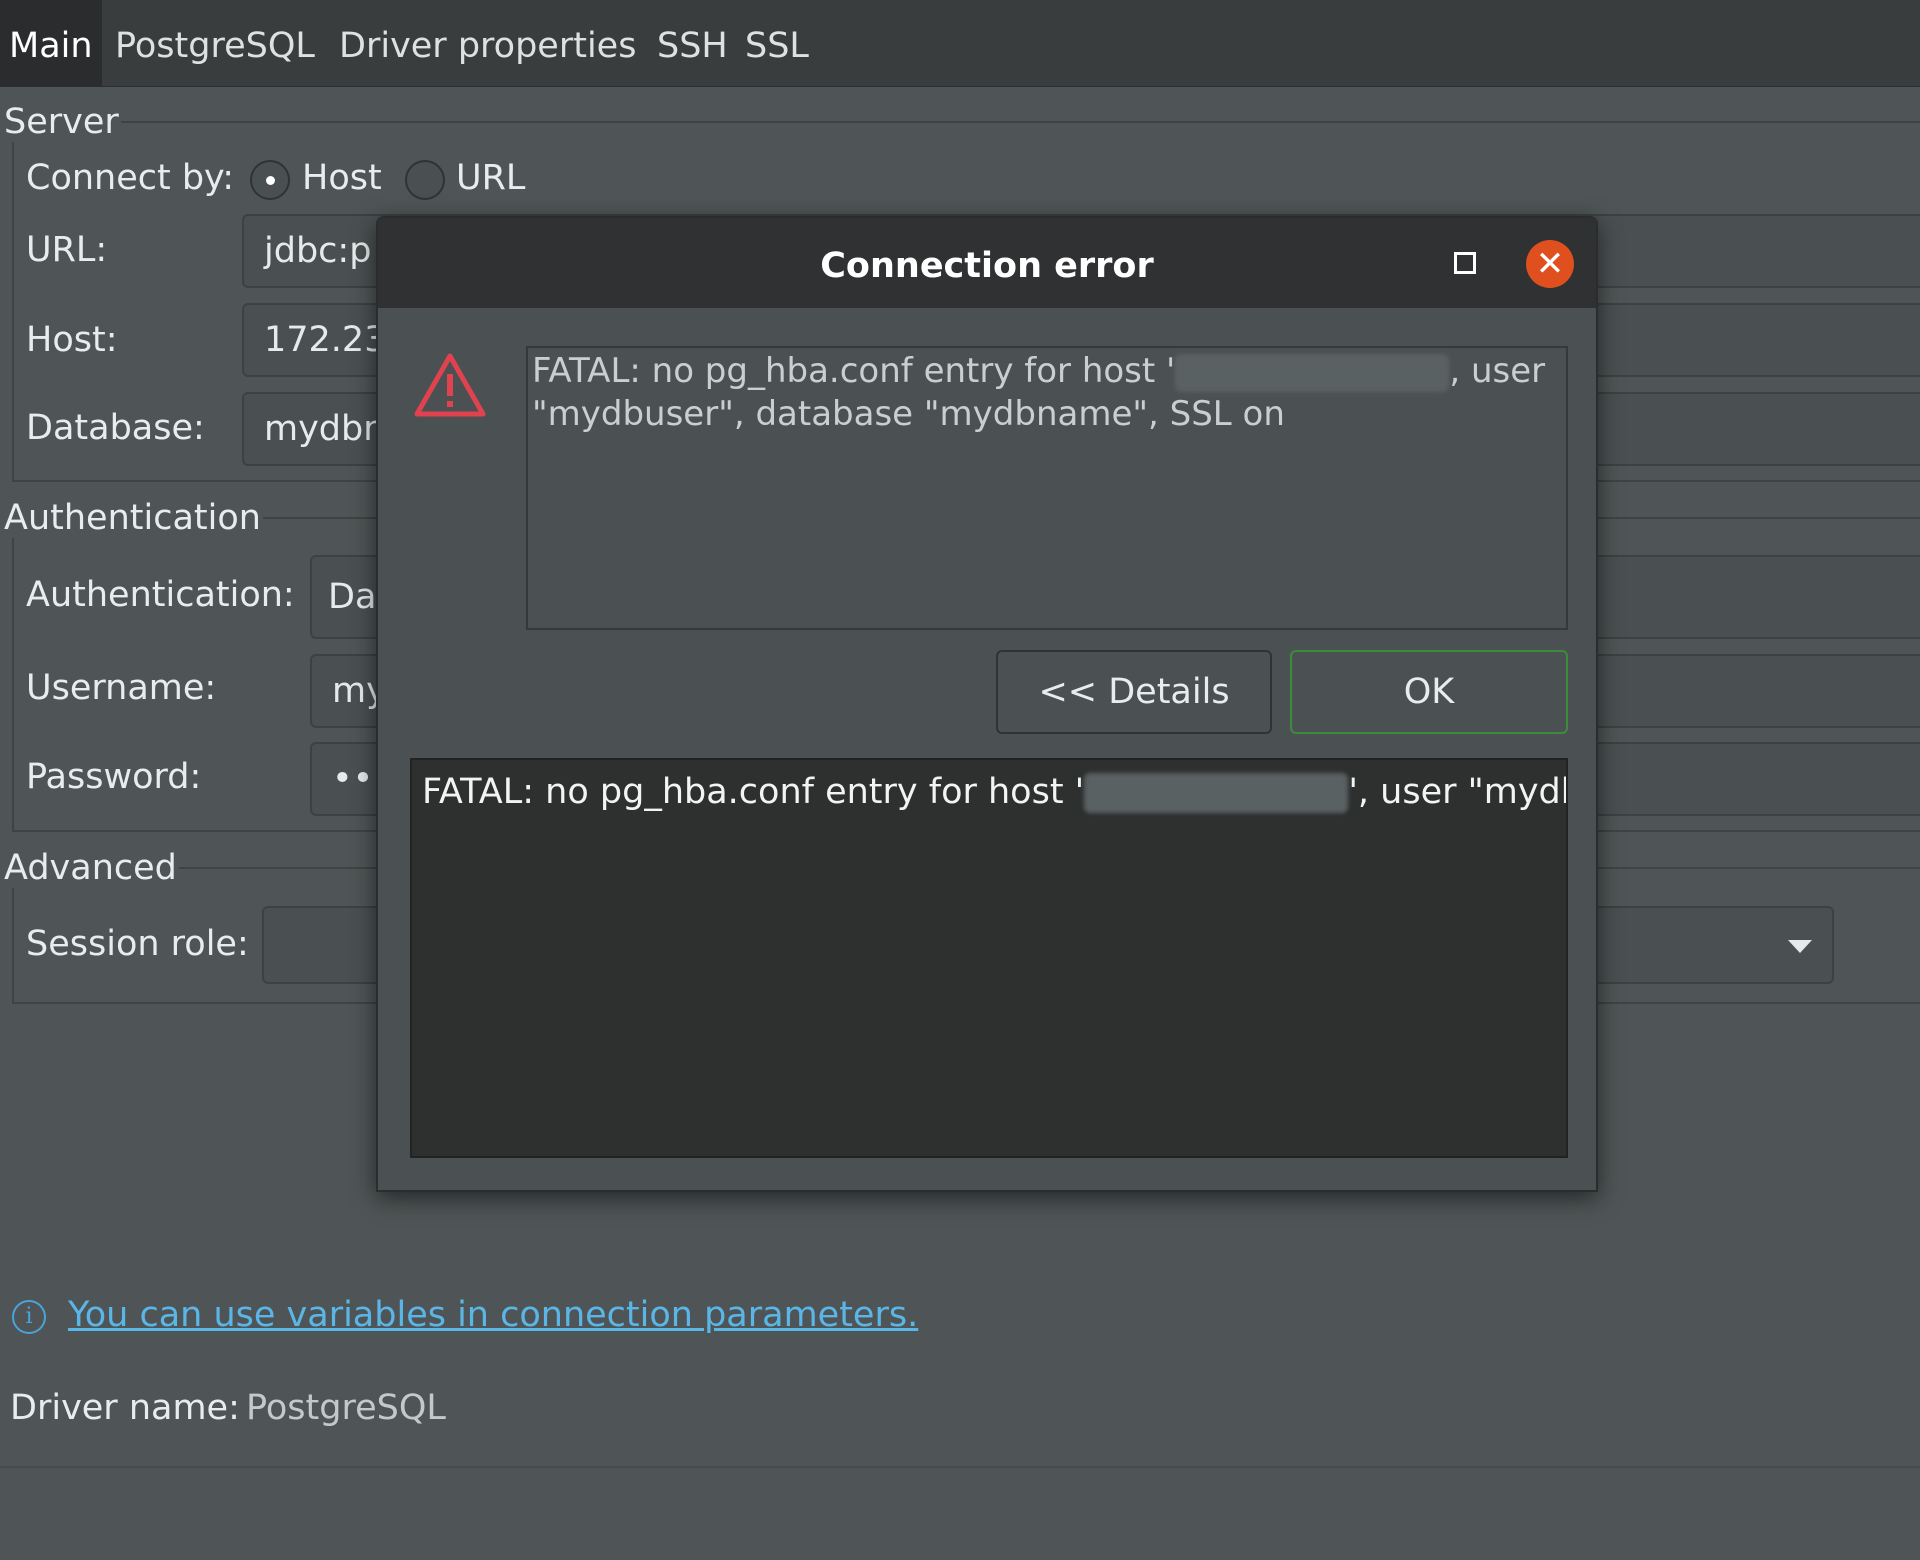  What do you see at coordinates (90, 868) in the screenshot?
I see `advanced-legend: Advanced` at bounding box center [90, 868].